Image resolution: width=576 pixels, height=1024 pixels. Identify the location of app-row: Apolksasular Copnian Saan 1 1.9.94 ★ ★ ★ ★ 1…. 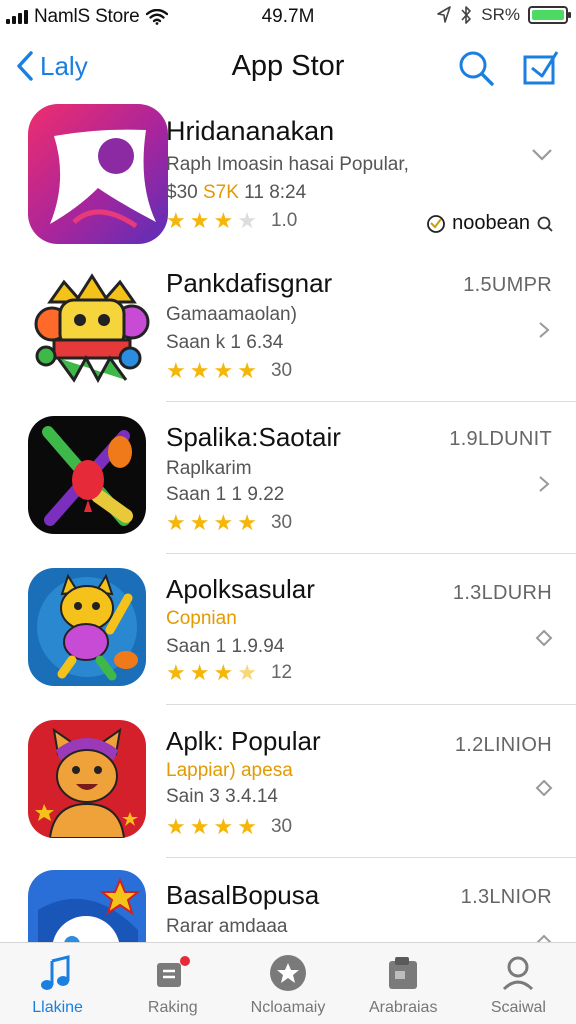
(288, 631).